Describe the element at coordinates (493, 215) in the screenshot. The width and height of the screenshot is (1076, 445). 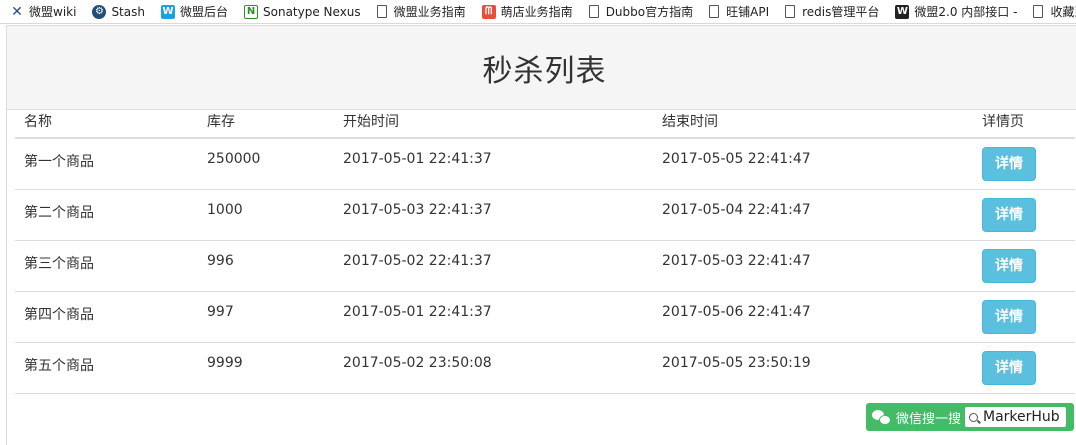
I see `cell-start-time: 2017-05-03 22:41:37` at that location.